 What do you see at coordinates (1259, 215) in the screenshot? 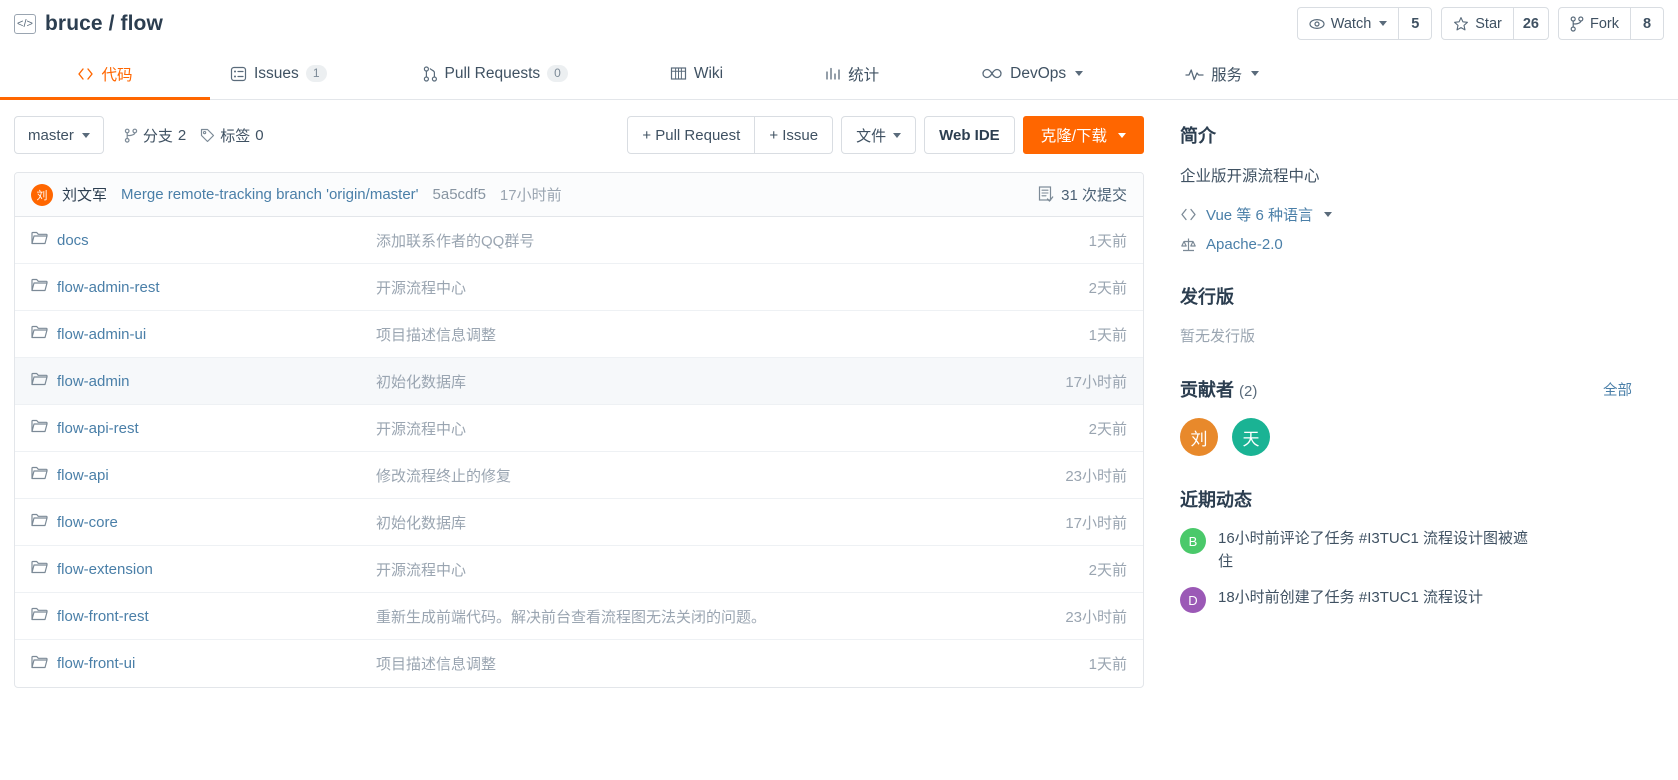
I see `language-label: Vue 等 6 种语言` at bounding box center [1259, 215].